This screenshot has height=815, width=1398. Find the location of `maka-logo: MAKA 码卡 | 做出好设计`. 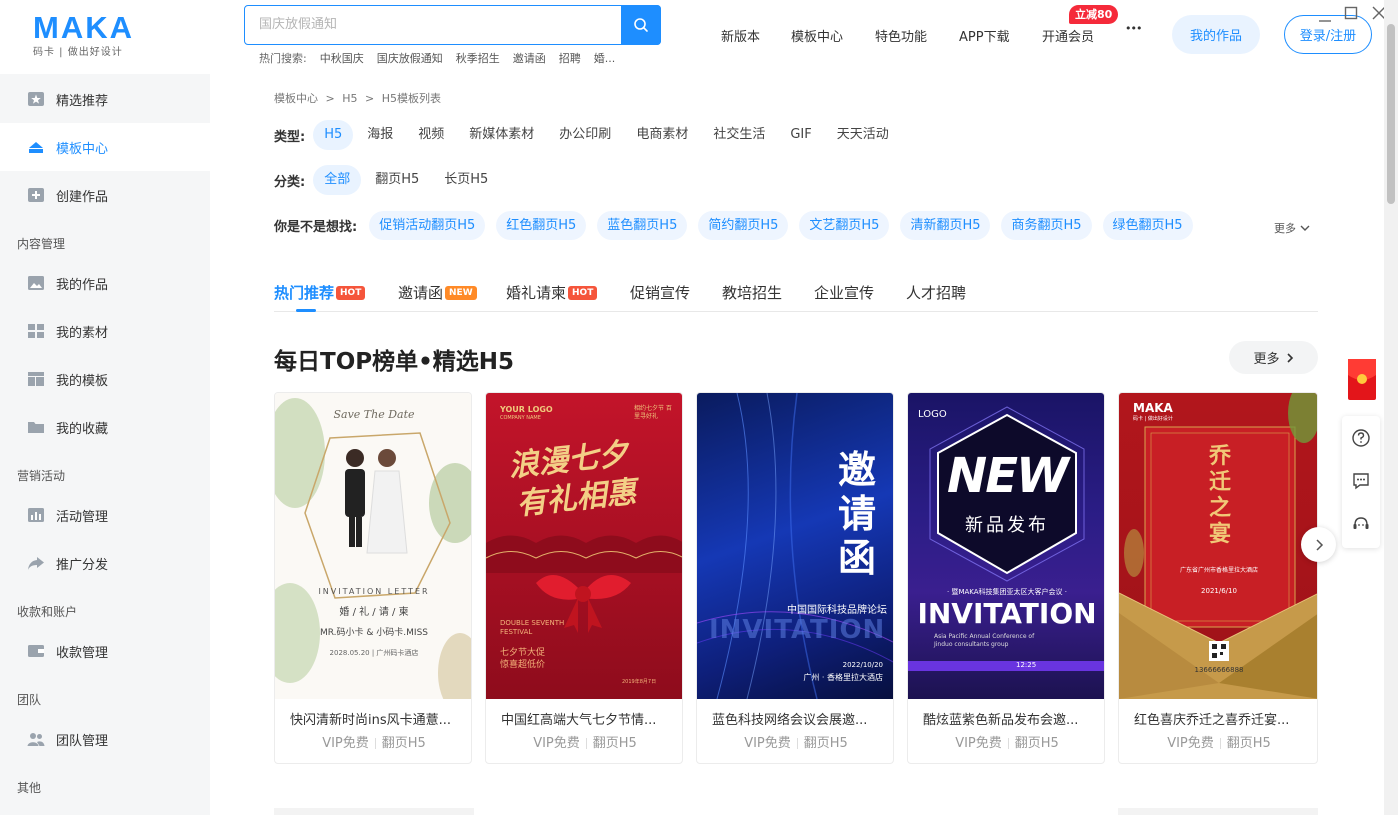

maka-logo: MAKA 码卡 | 做出好设计 is located at coordinates (83, 35).